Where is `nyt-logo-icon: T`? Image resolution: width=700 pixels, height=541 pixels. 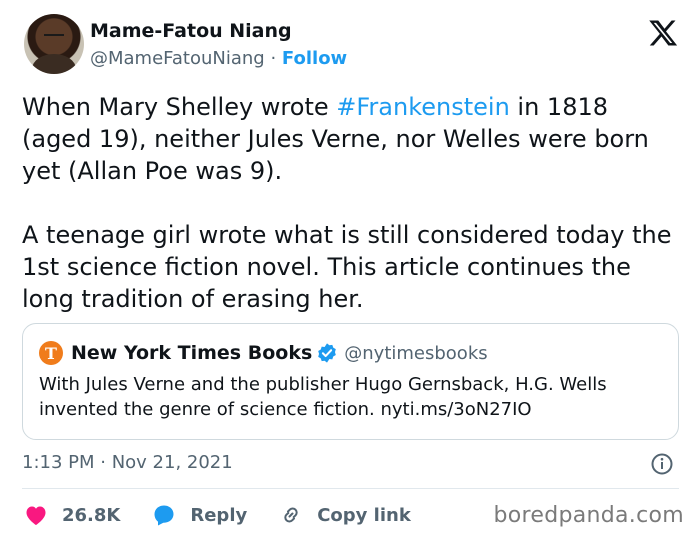 nyt-logo-icon: T is located at coordinates (51, 353).